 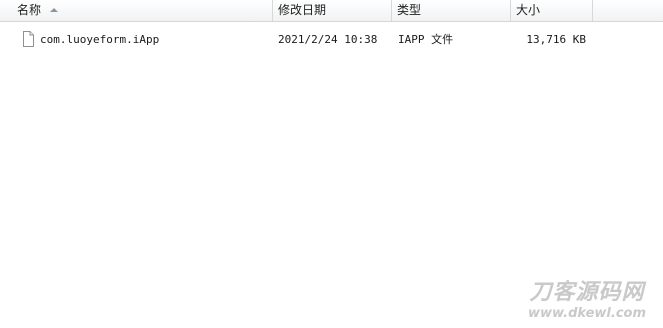 What do you see at coordinates (451, 10) in the screenshot?
I see `column-header-type: 类型` at bounding box center [451, 10].